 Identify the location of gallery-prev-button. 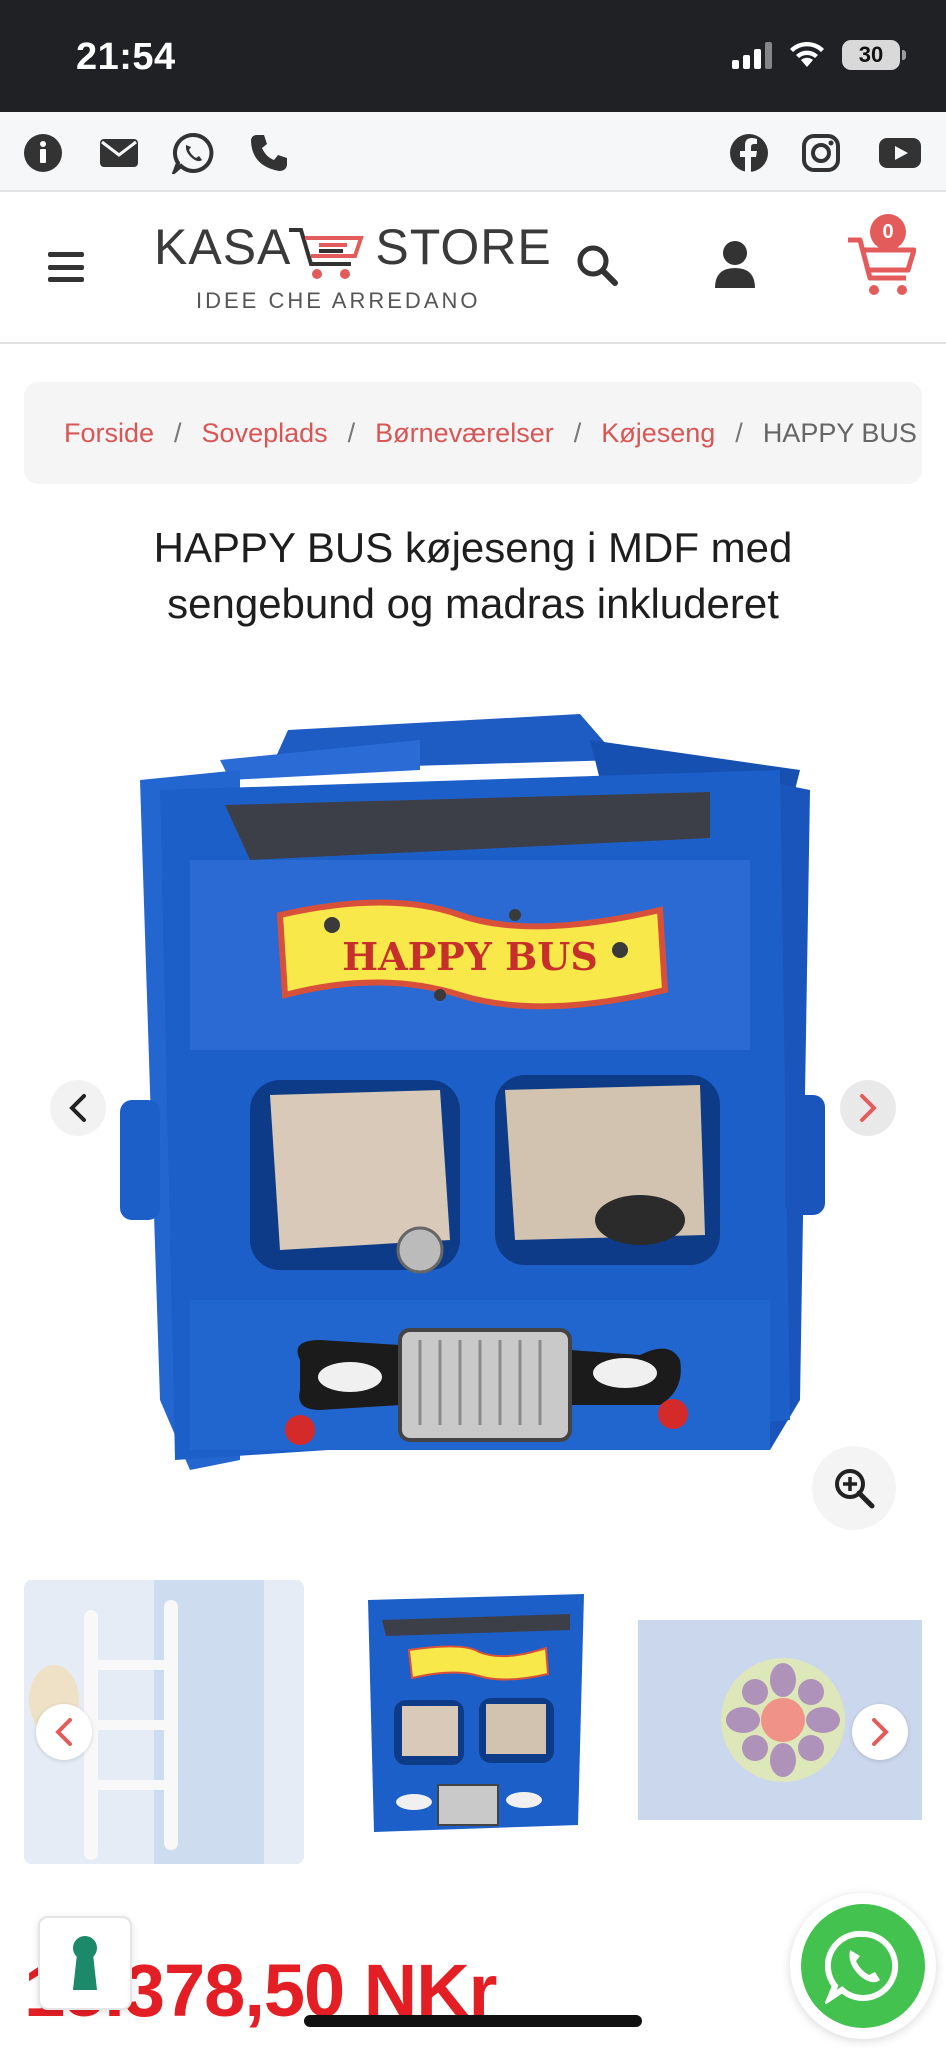
(78, 1108).